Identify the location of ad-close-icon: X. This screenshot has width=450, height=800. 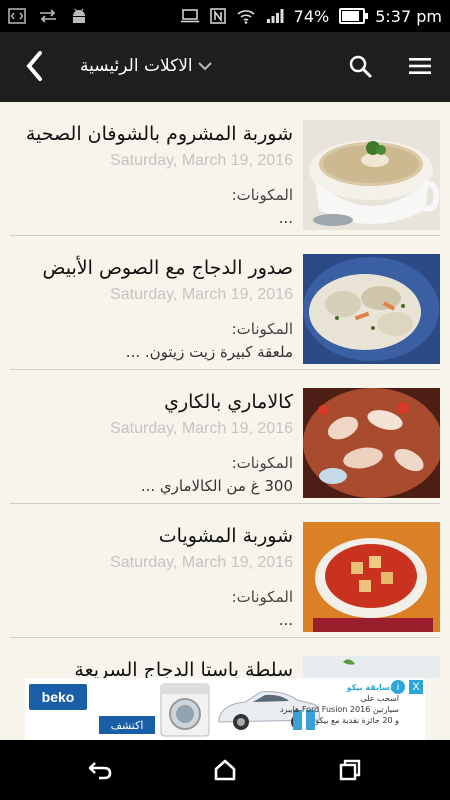
(416, 687).